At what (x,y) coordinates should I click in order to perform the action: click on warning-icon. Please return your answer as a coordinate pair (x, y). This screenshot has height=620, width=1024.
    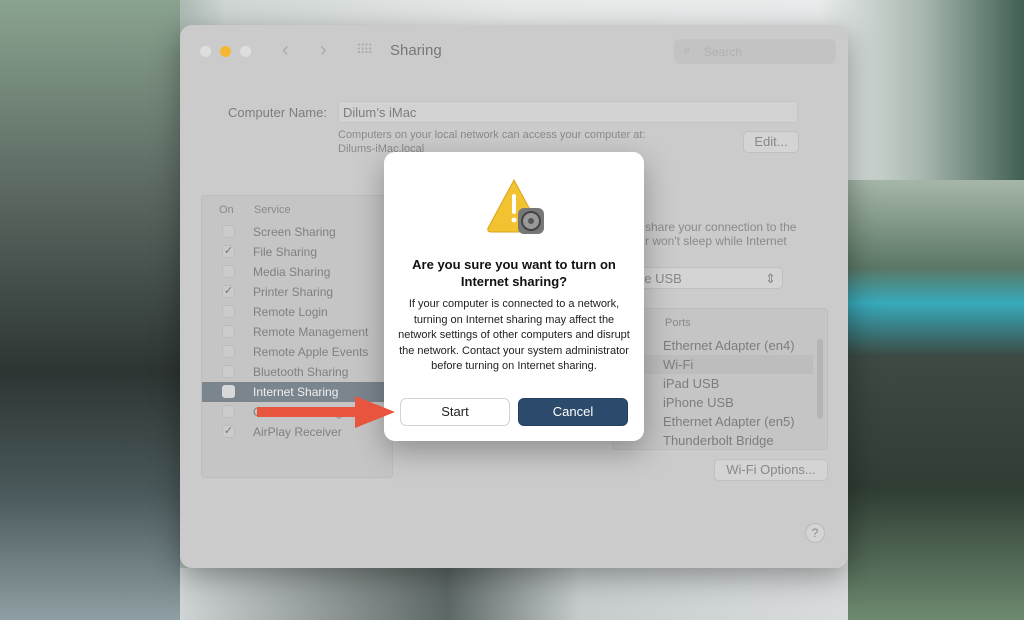
    Looking at the image, I should click on (515, 206).